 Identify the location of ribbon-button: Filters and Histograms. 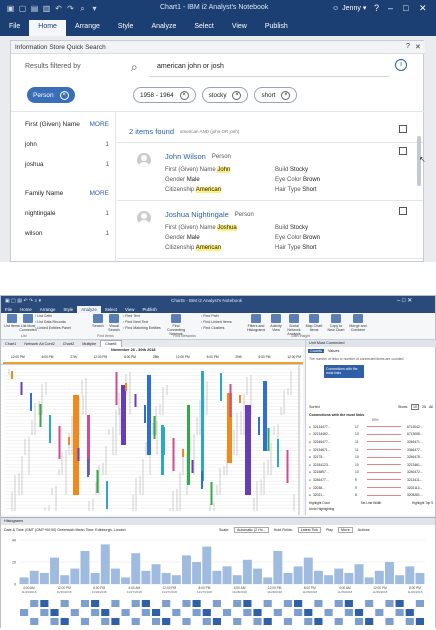
(256, 323).